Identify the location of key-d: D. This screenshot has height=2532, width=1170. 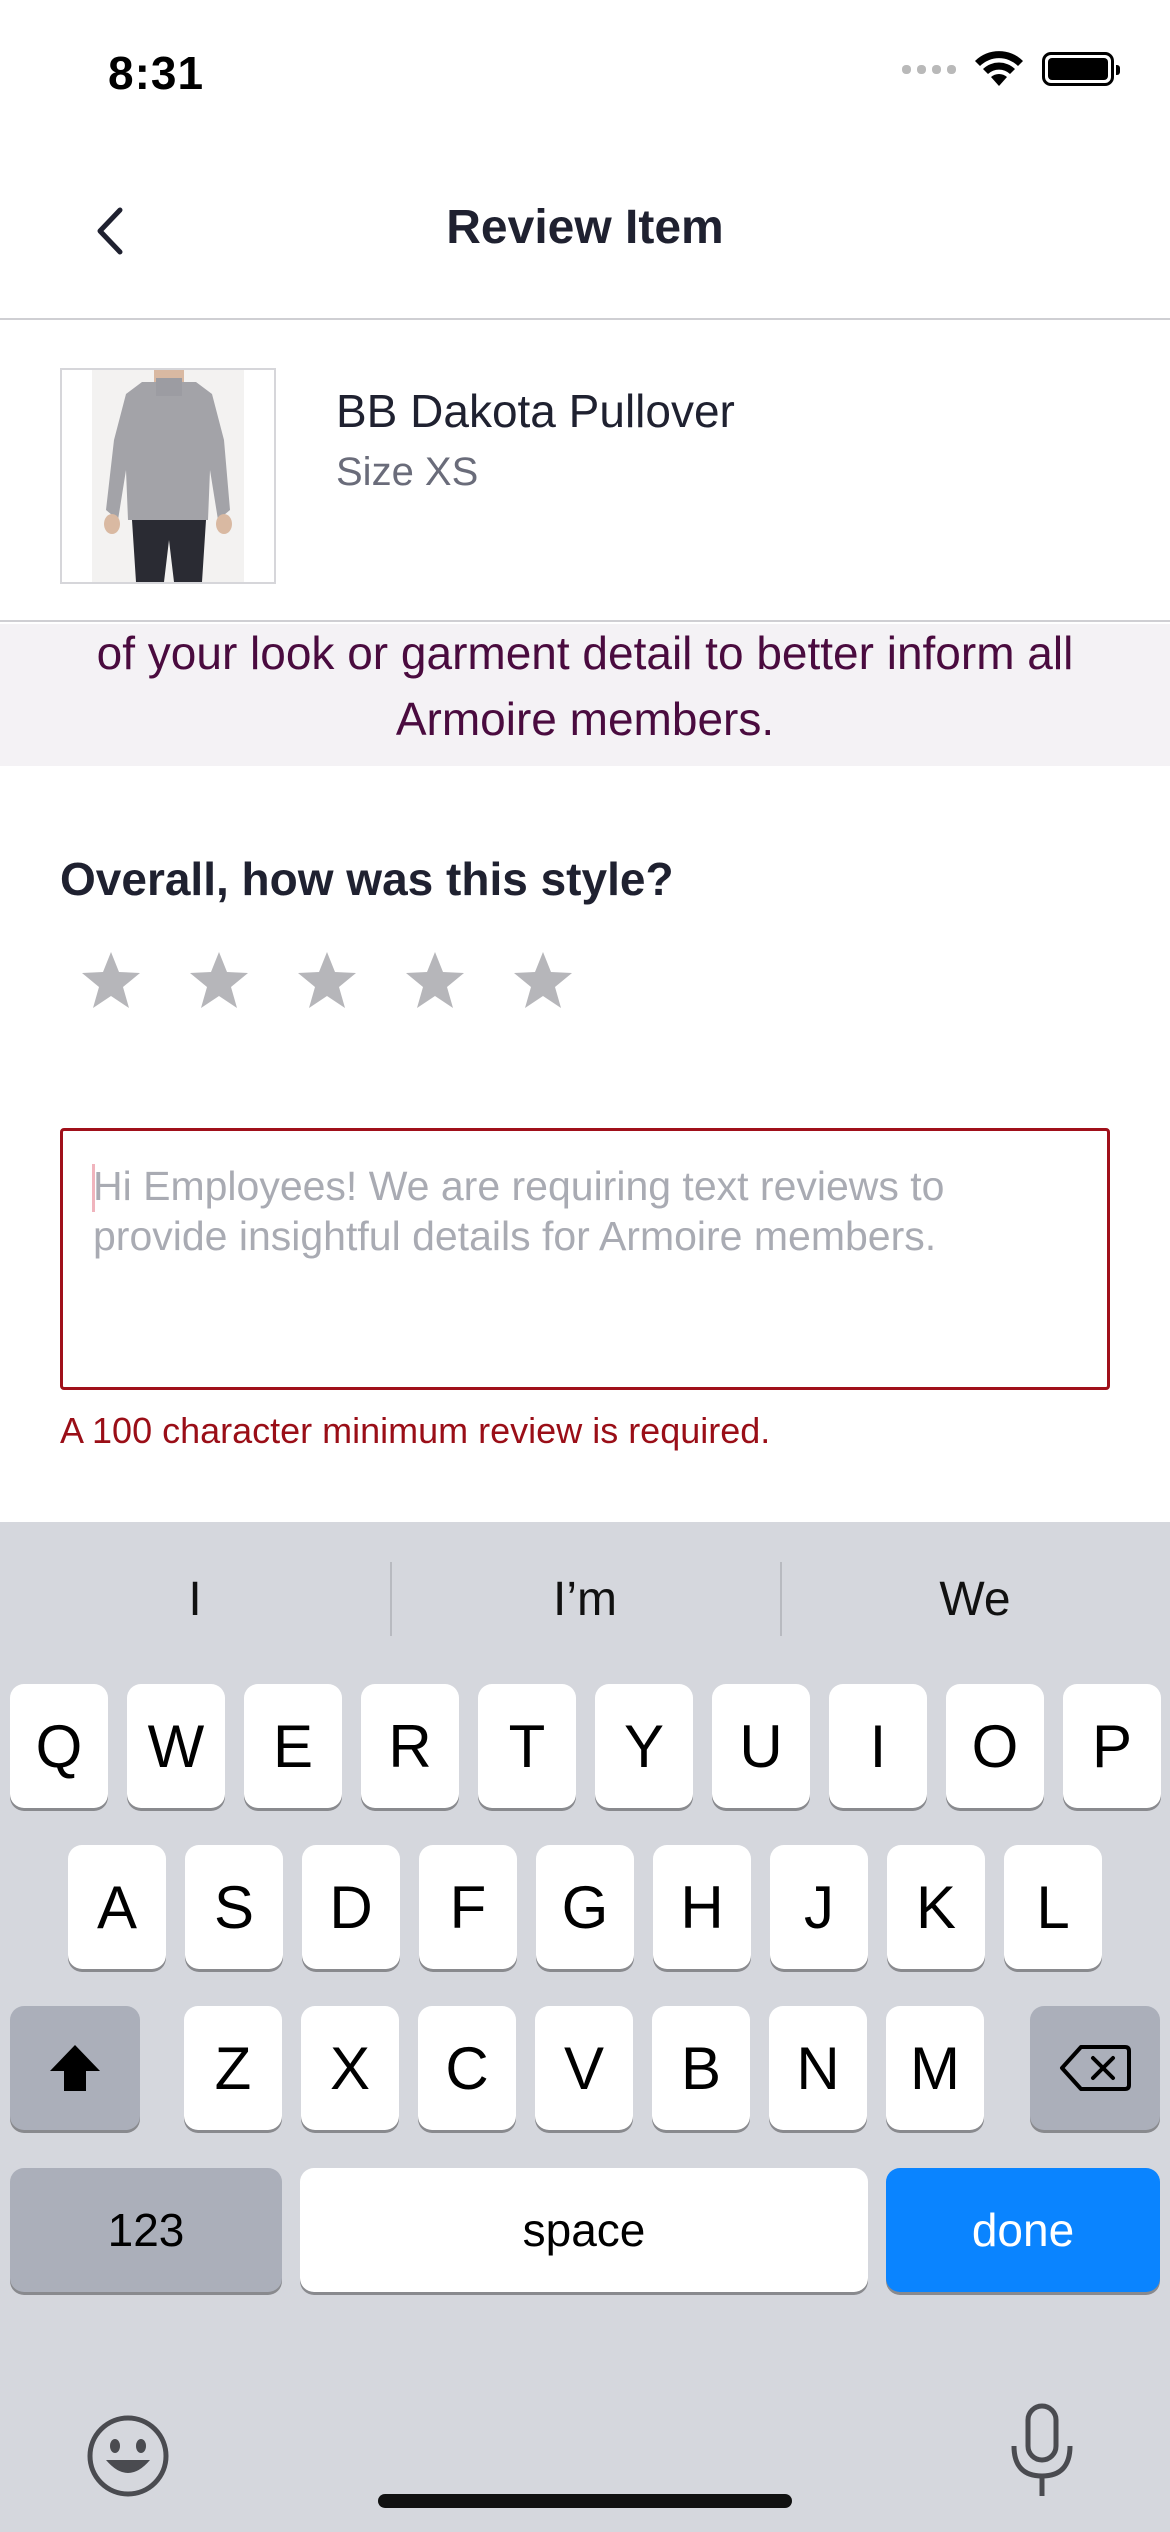
(351, 1907).